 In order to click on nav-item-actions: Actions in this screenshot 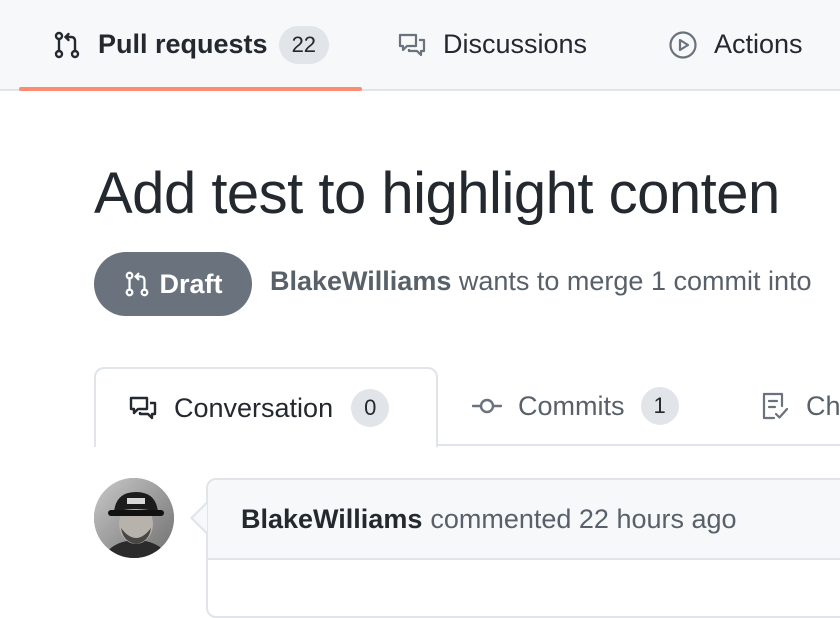, I will do `click(735, 44)`.